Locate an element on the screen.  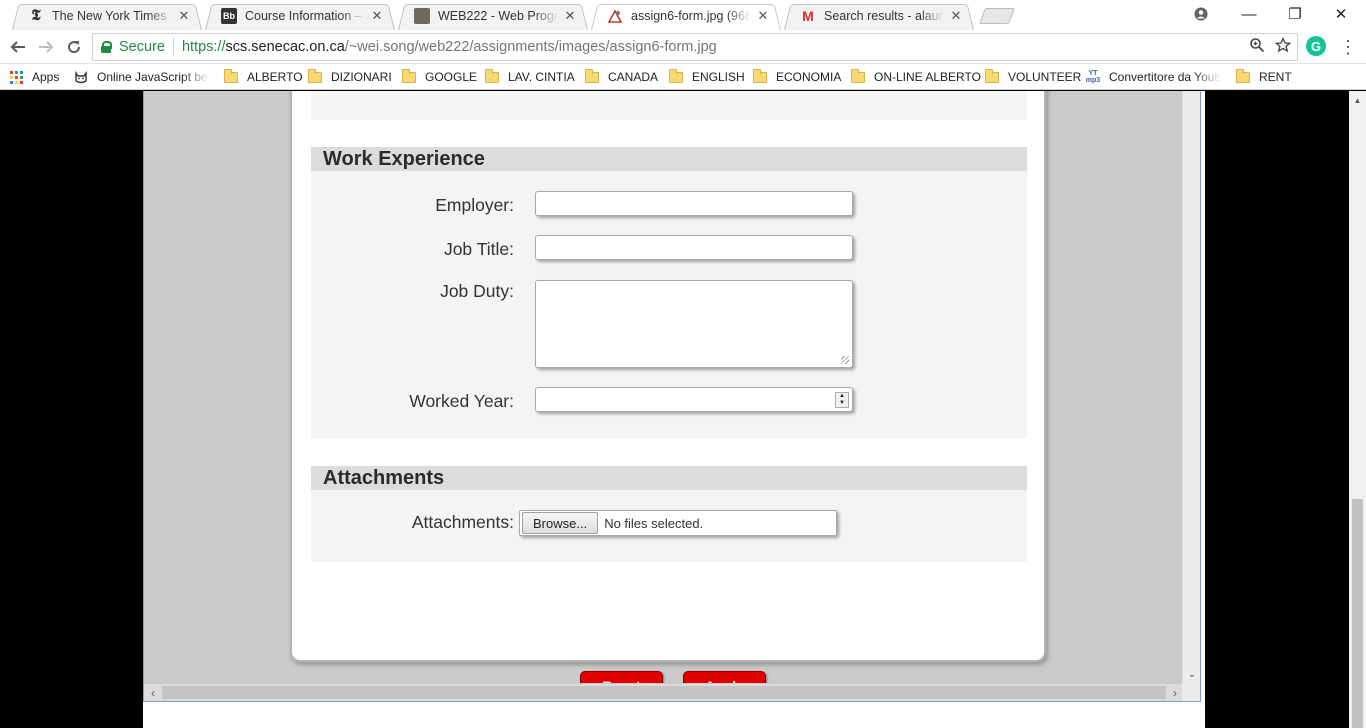
bookmark-english: ENGLISH is located at coordinates (707, 77).